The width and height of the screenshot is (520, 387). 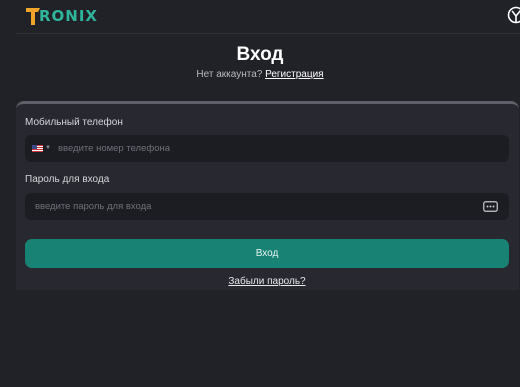 I want to click on register-prompt: Нет аккаунта? Регистрация, so click(x=260, y=74).